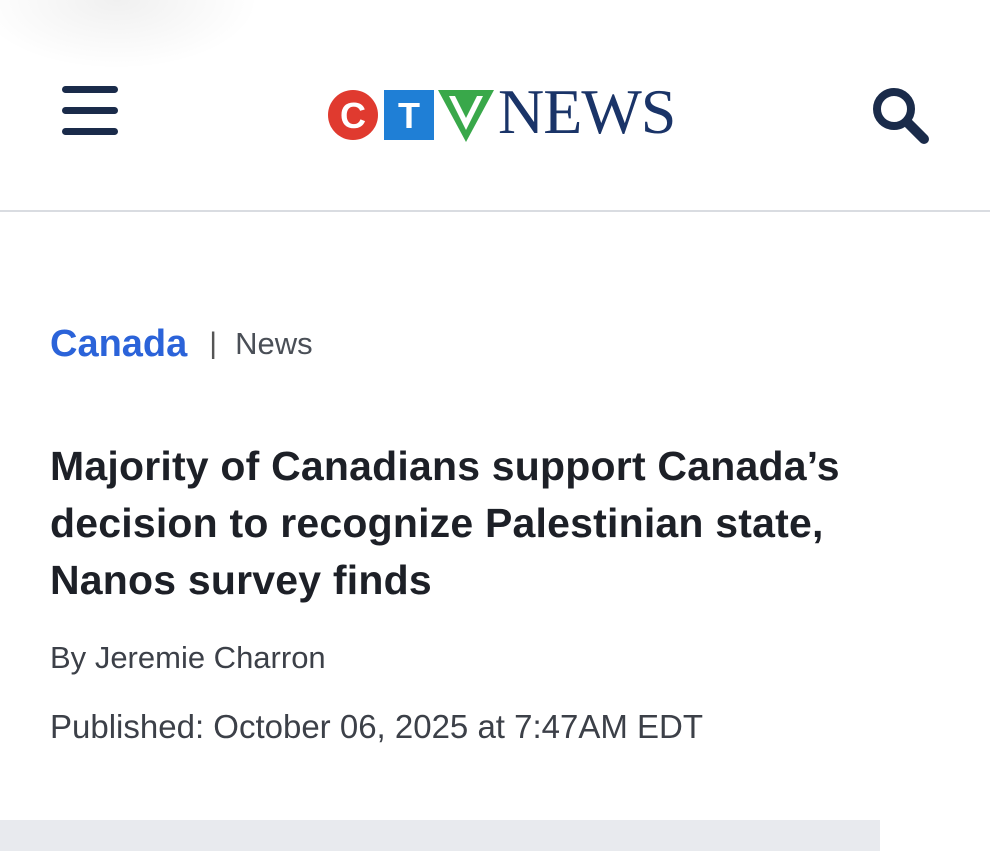 This screenshot has width=990, height=851. I want to click on published-label: Published:, so click(127, 726).